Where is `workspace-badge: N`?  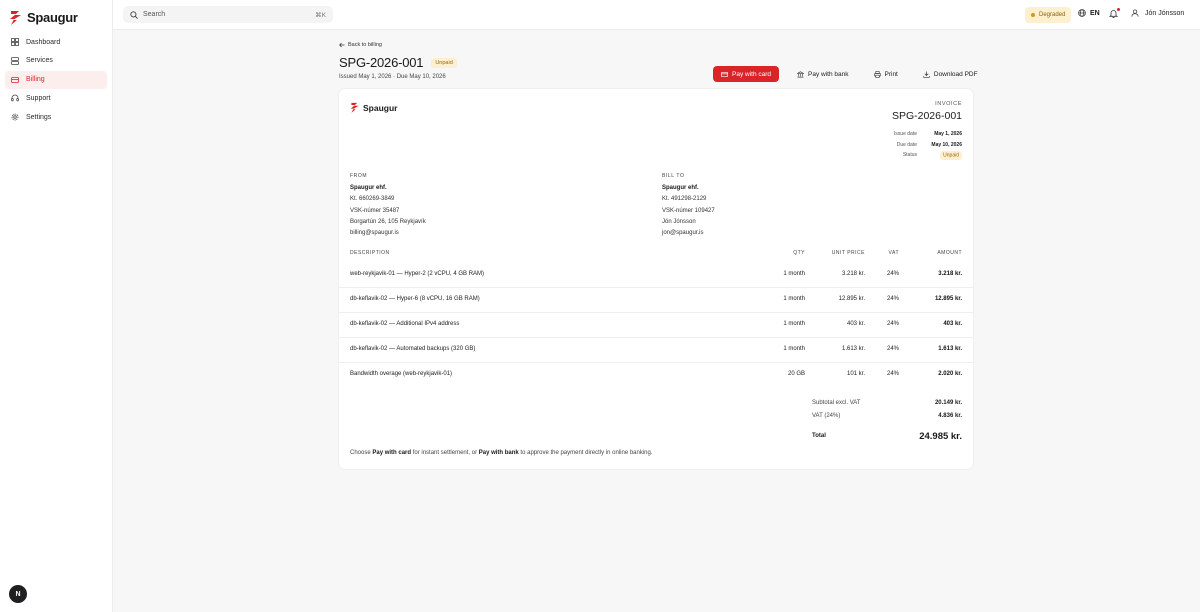 workspace-badge: N is located at coordinates (18, 594).